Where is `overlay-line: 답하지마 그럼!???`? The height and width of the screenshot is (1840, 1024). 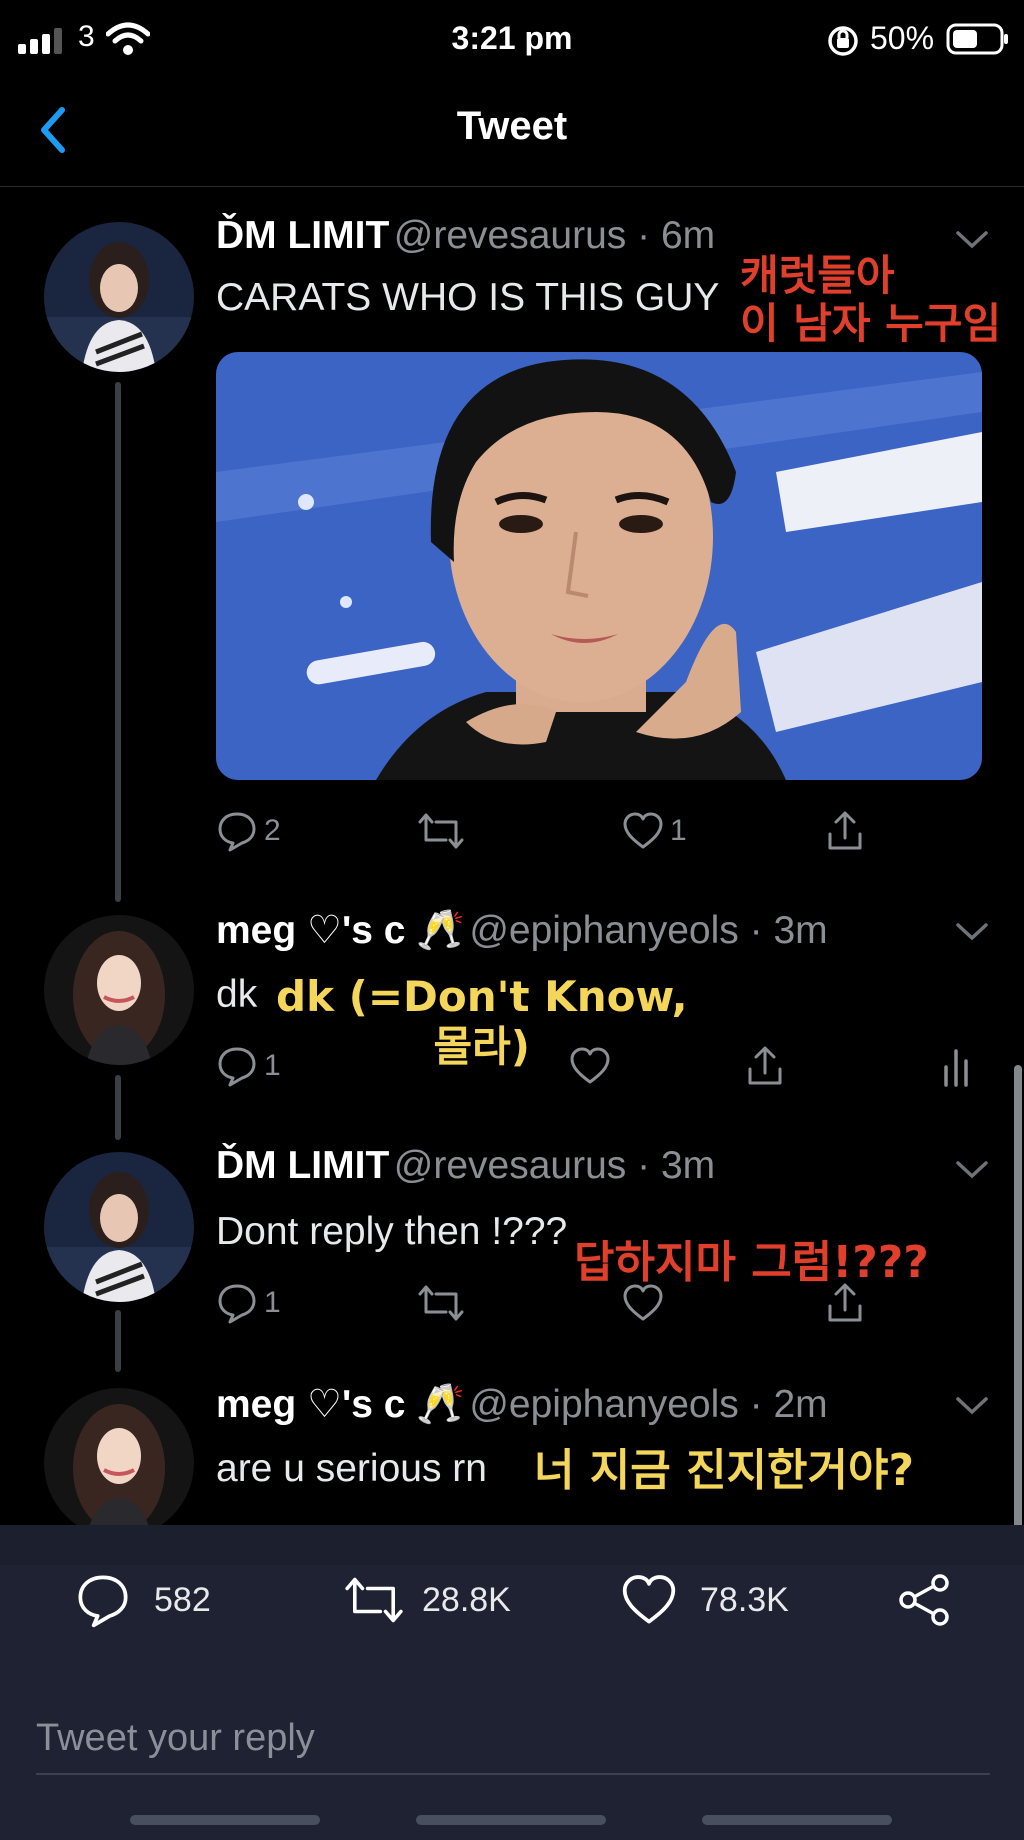 overlay-line: 답하지마 그럼!??? is located at coordinates (751, 1262).